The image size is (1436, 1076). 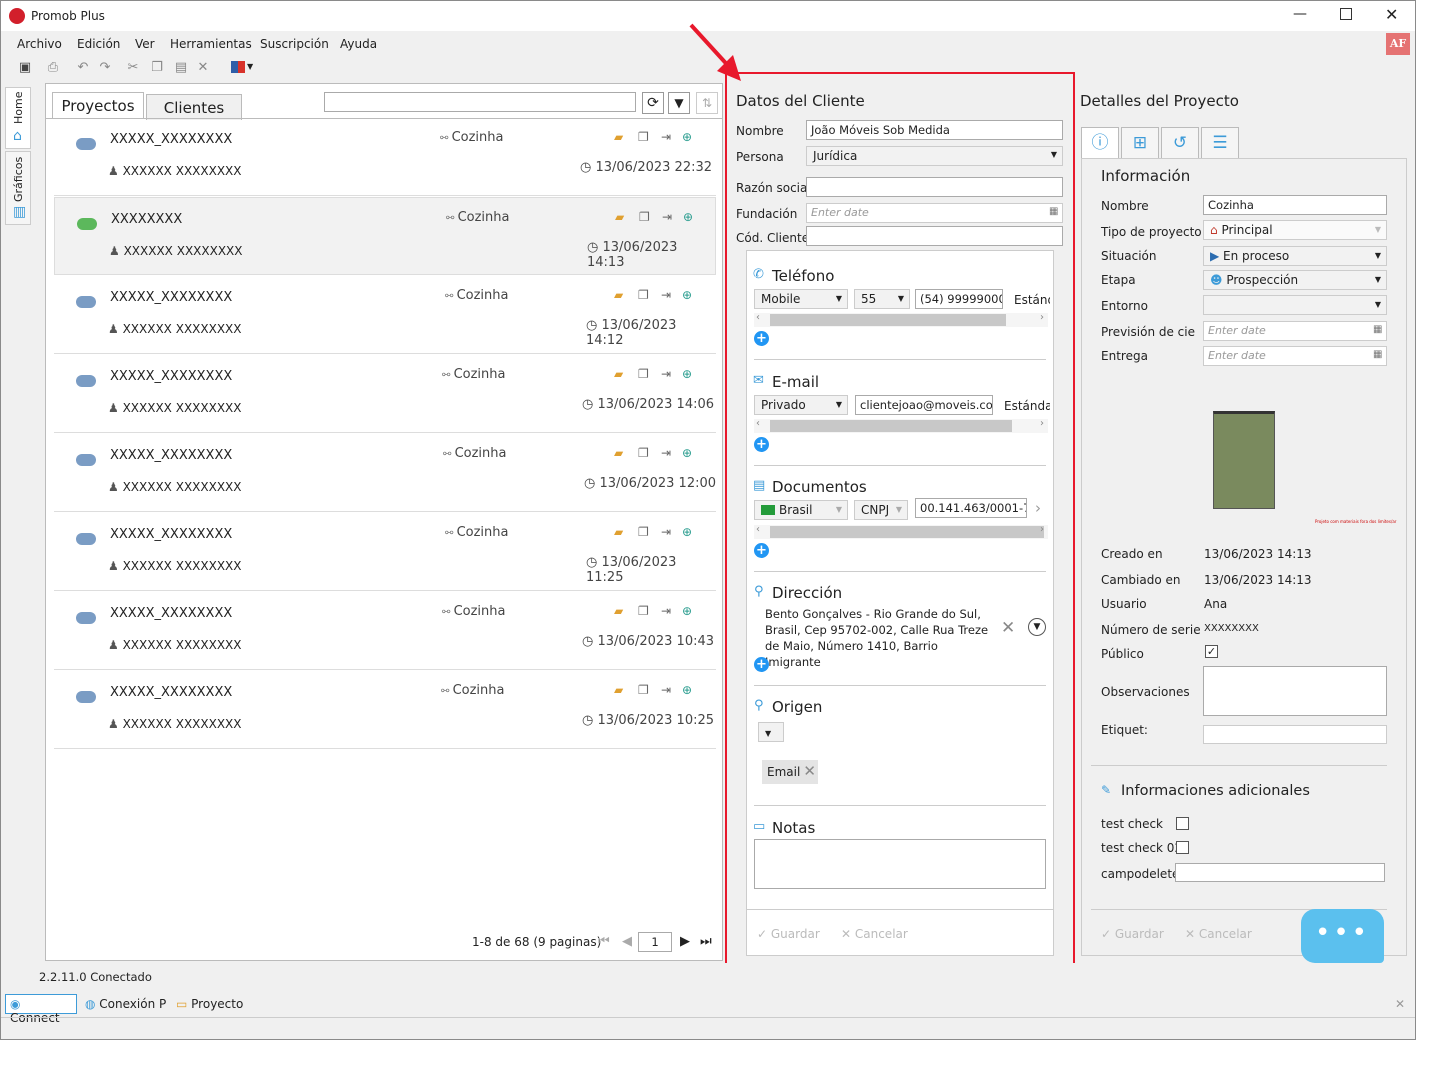 I want to click on color-picker-icon, so click(x=238, y=67).